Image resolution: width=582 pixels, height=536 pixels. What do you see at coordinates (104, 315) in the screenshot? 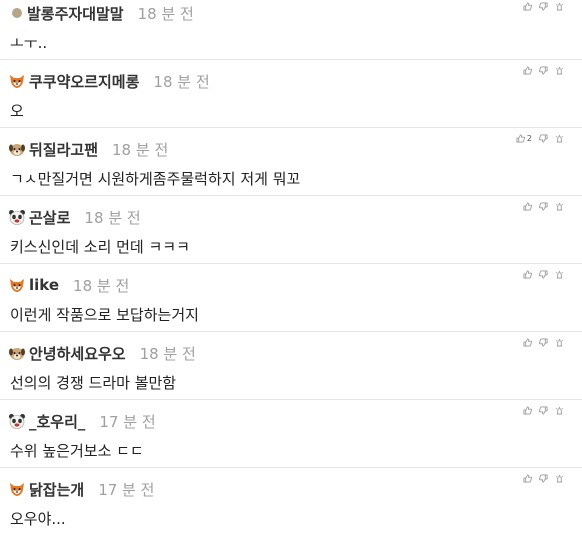
I see `comment-text: 이런게 작품으로 보답하는거지` at bounding box center [104, 315].